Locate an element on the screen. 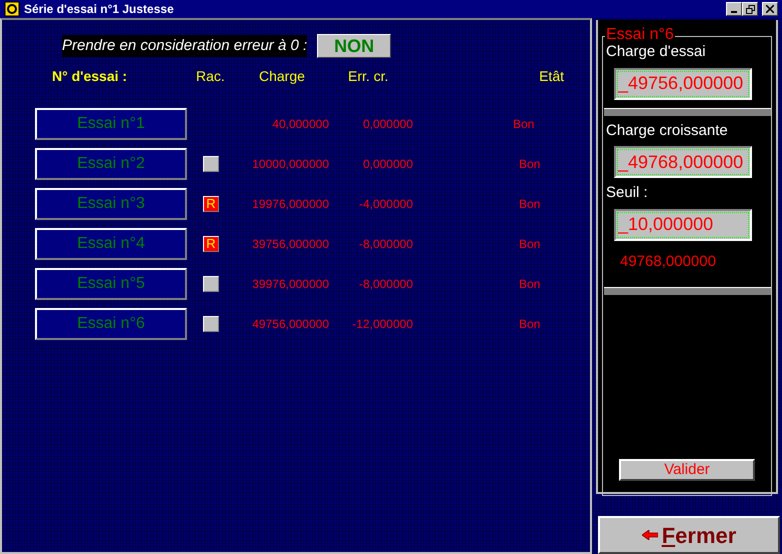  field-label: Charge croissante is located at coordinates (667, 130).